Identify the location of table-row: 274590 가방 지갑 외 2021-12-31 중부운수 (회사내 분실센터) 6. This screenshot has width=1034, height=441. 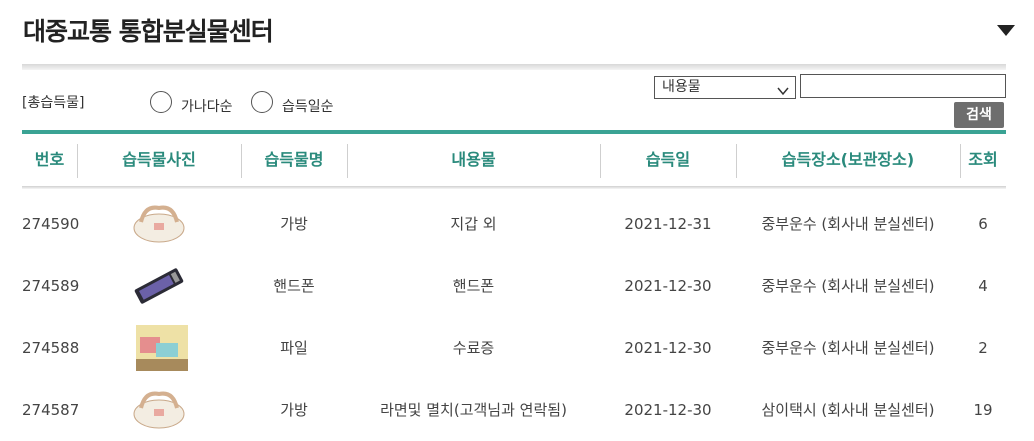
(514, 224).